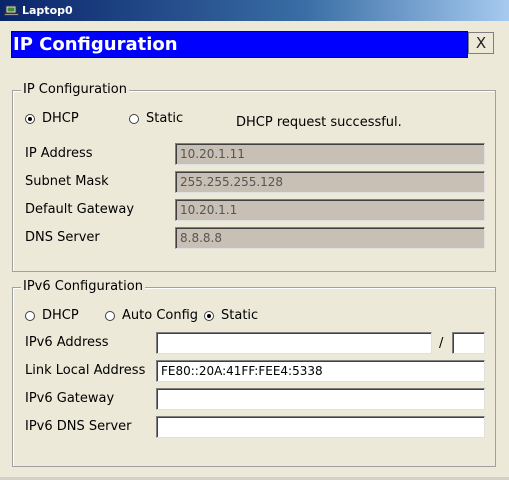 The image size is (509, 480). Describe the element at coordinates (67, 342) in the screenshot. I see `ipv6-address-label: IPv6 Address` at that location.